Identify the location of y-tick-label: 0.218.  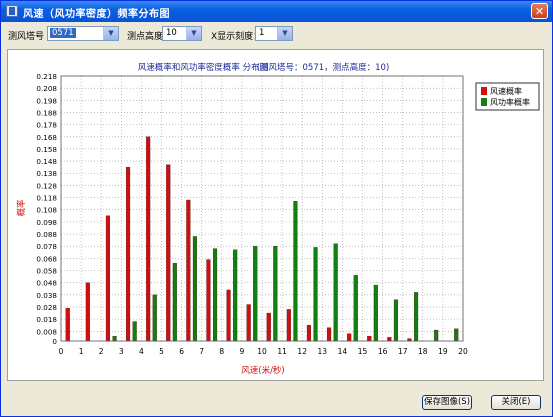
(46, 76).